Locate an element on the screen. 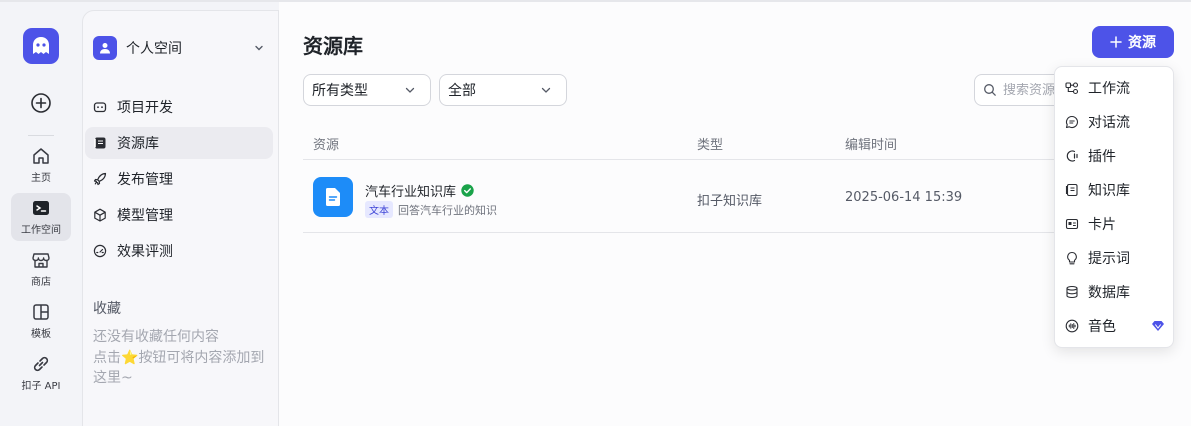  resource-description: 回答汽车行业的知识 is located at coordinates (447, 210).